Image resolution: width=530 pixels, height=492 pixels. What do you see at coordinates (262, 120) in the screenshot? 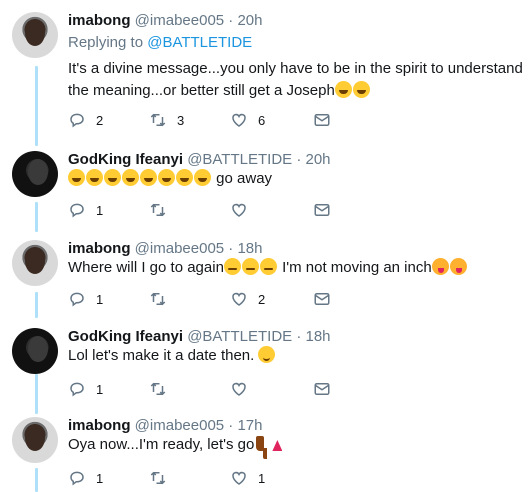
I see `like-count: 6` at bounding box center [262, 120].